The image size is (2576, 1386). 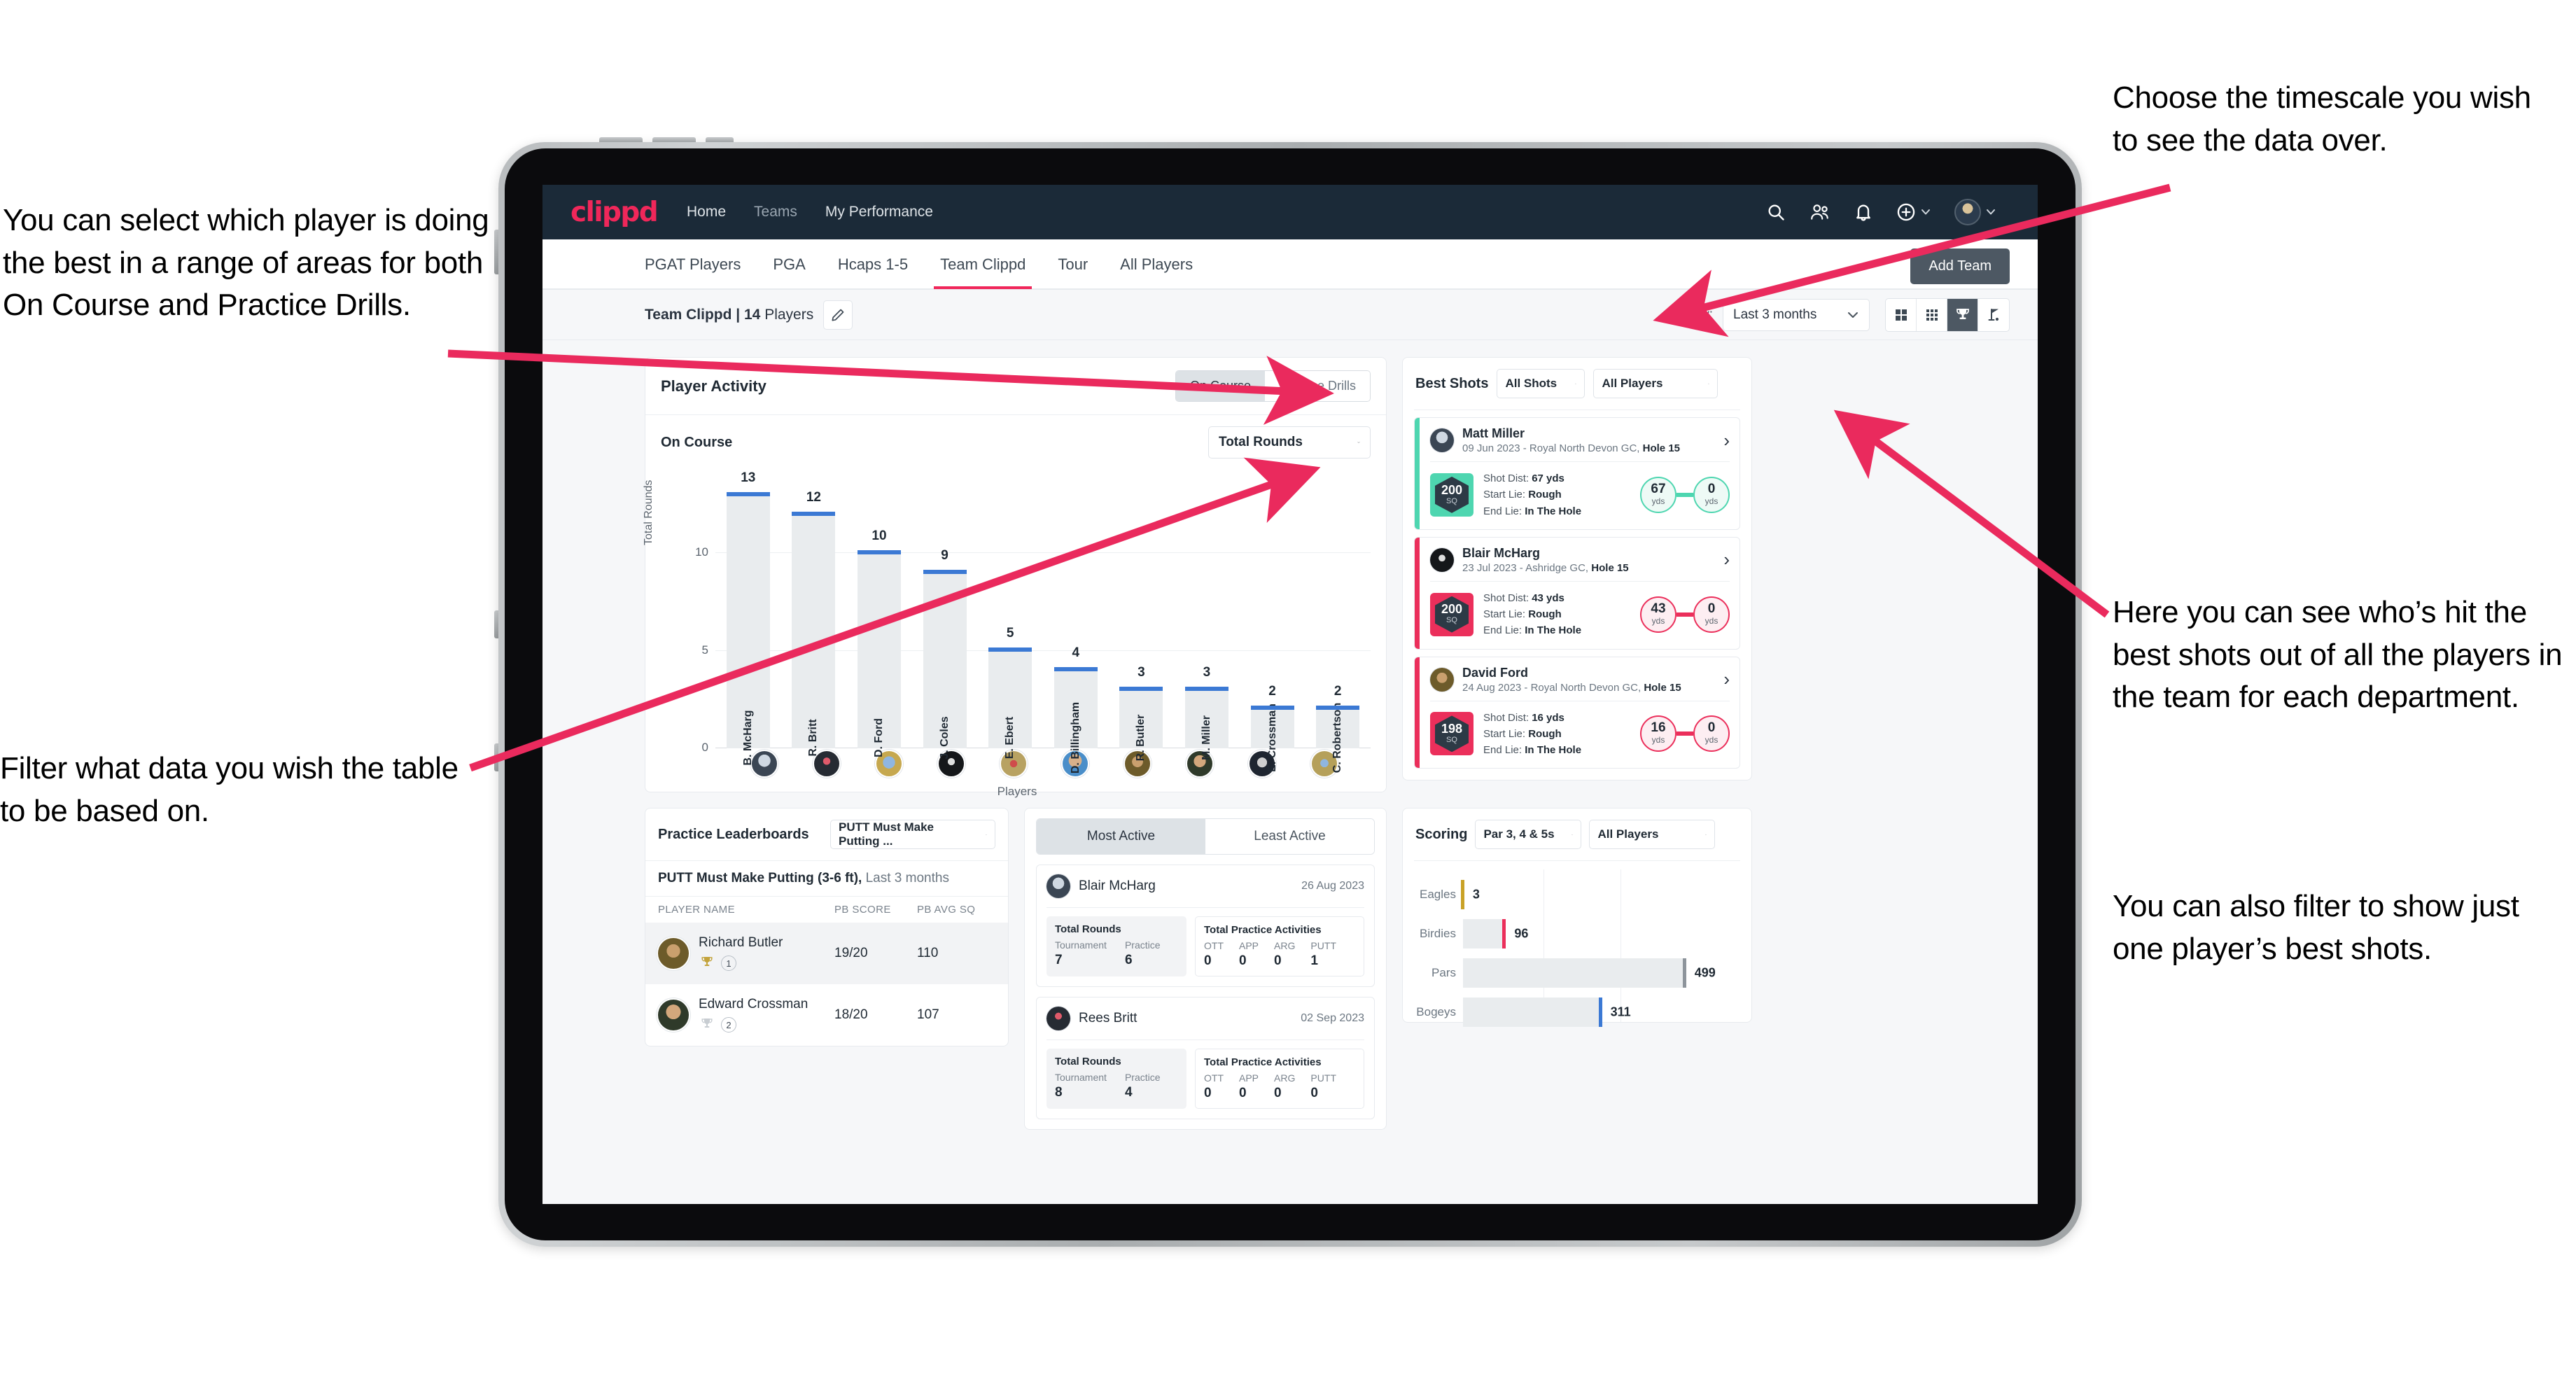 What do you see at coordinates (748, 628) in the screenshot?
I see `bar: B. McHarg` at bounding box center [748, 628].